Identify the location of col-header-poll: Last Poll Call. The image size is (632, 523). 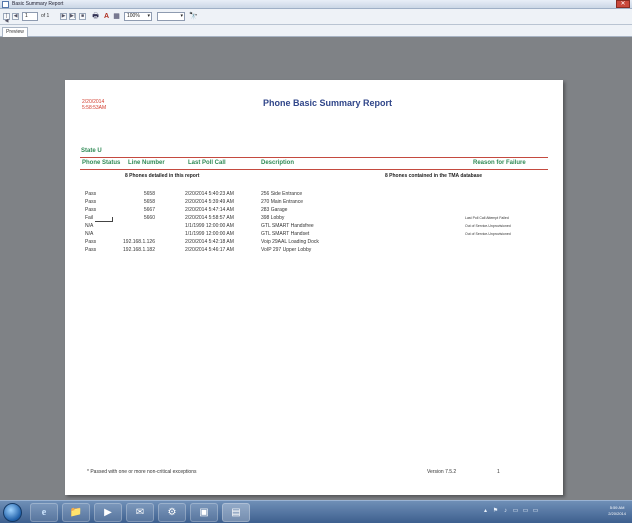
(207, 163).